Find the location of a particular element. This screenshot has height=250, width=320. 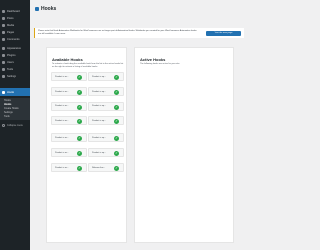

sidebar-item-label: Appearance is located at coordinates (14, 48).